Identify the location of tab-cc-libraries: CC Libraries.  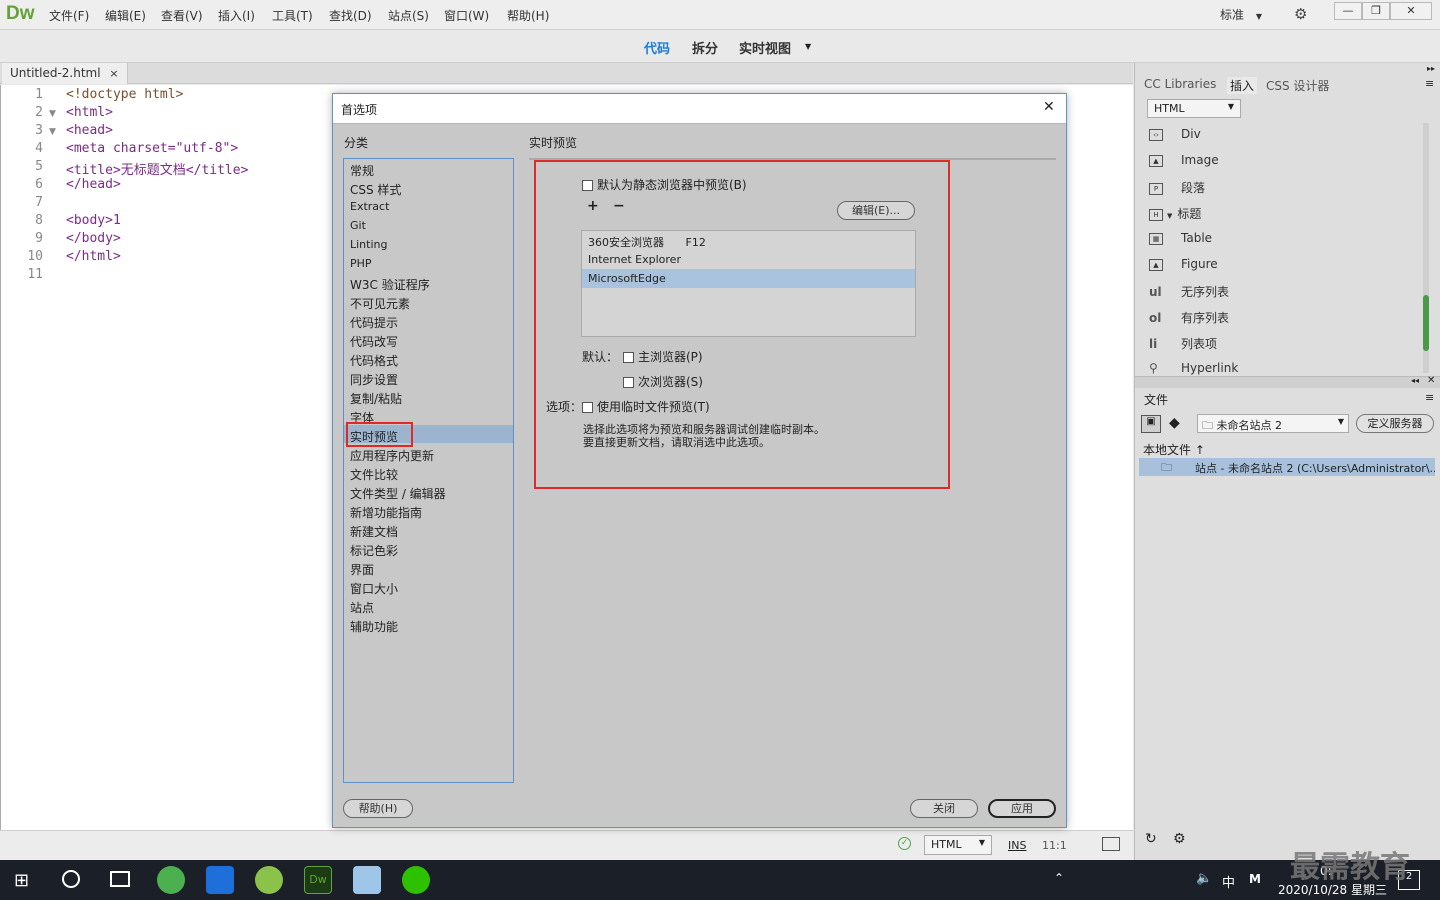
(1180, 84).